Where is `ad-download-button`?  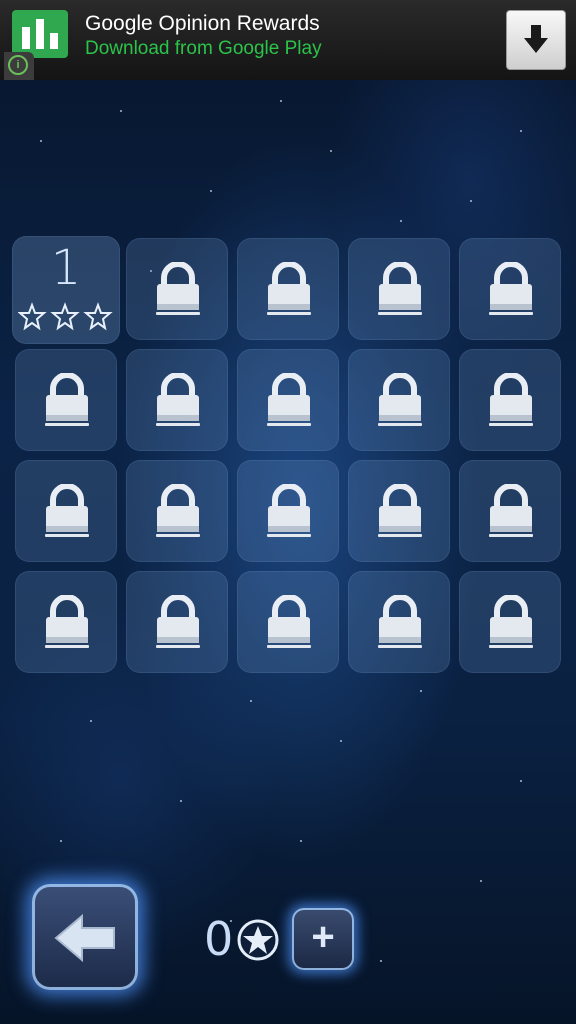
ad-download-button is located at coordinates (536, 40).